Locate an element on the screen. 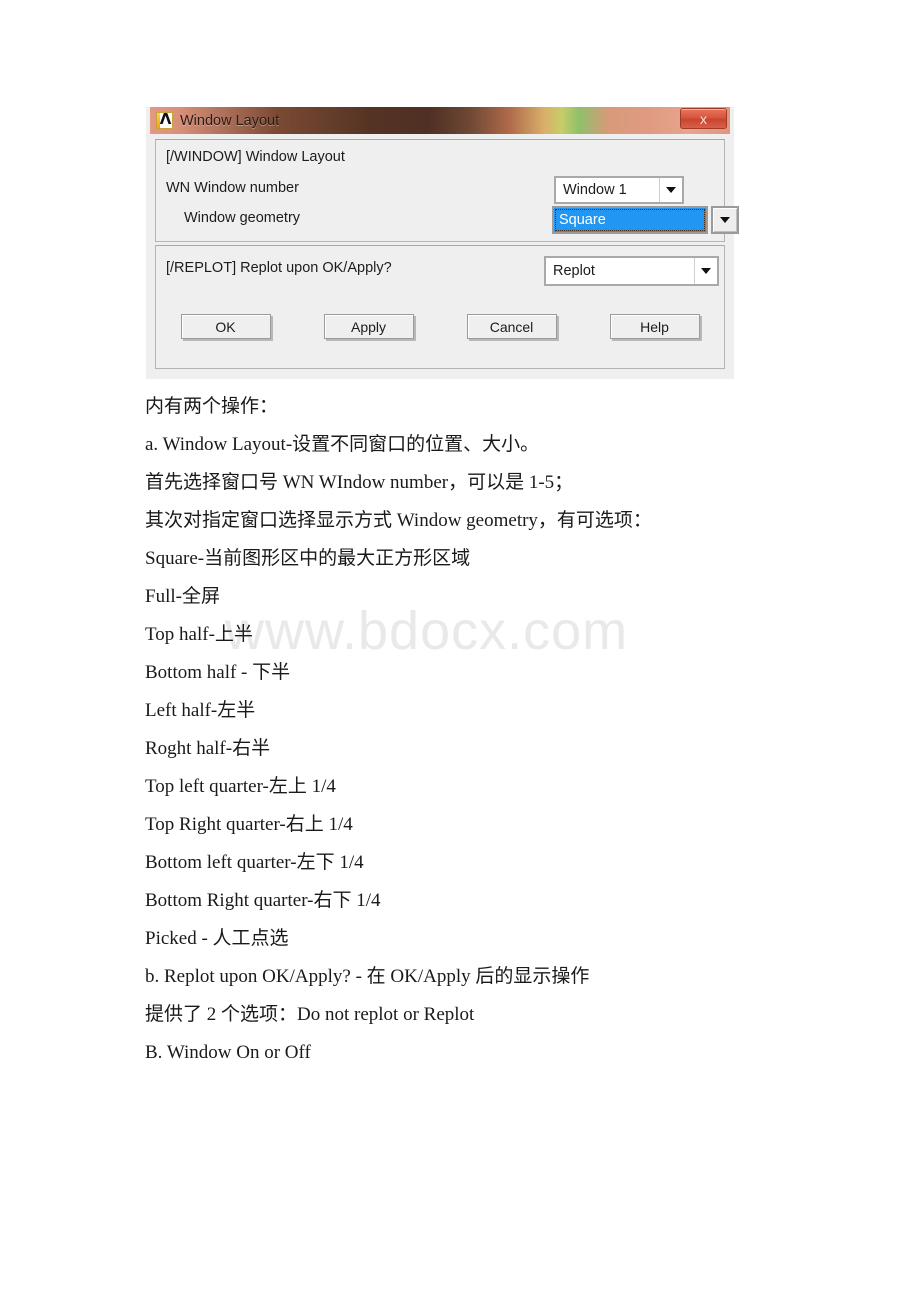  window-section-header-label: [/WINDOW] Window Layout is located at coordinates (255, 157).